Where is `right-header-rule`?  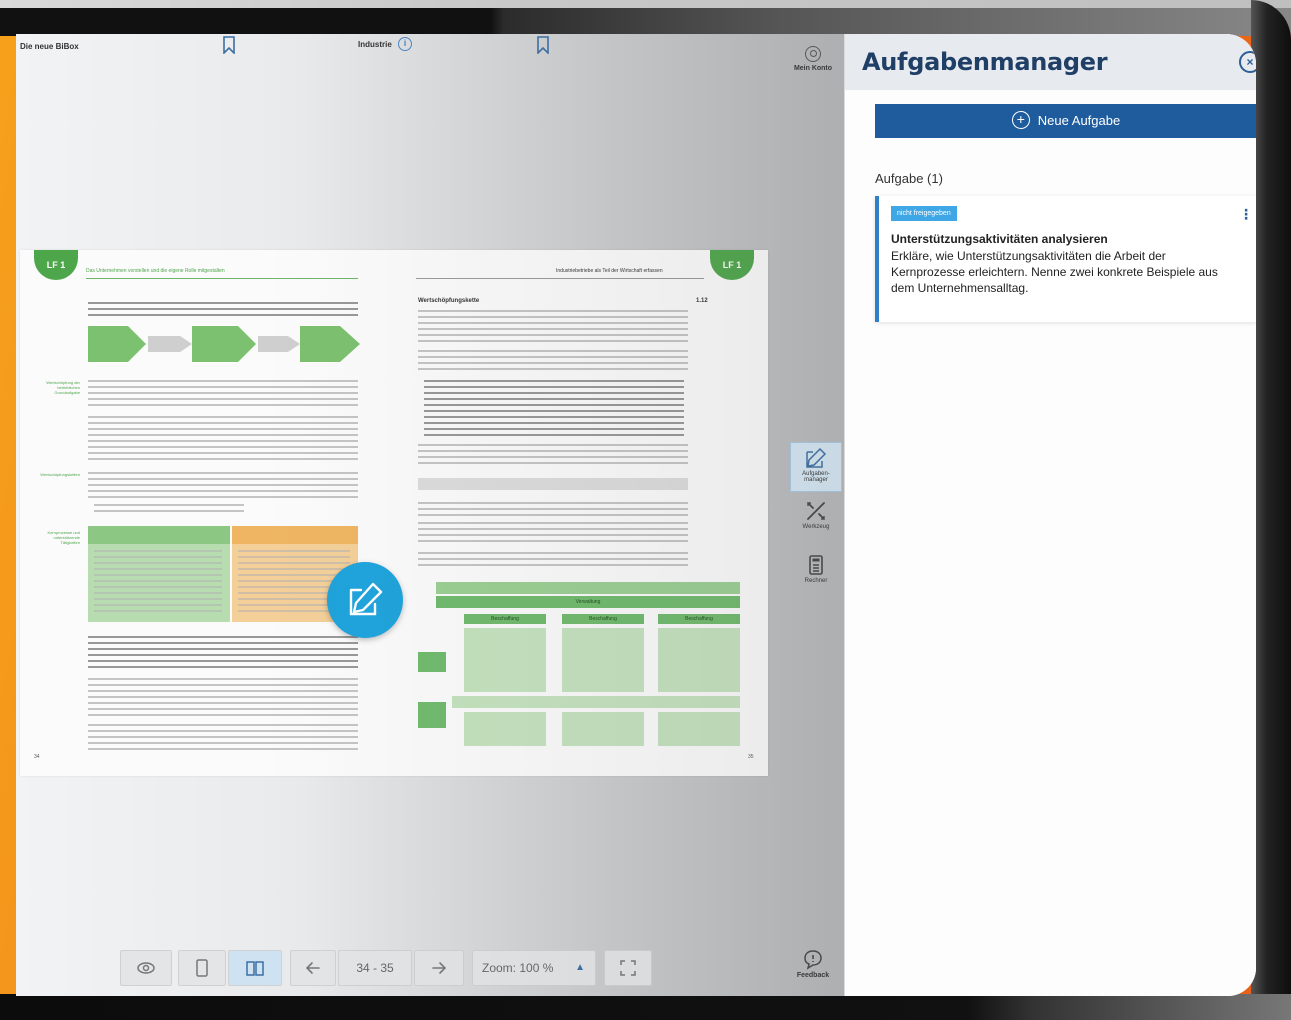 right-header-rule is located at coordinates (560, 278).